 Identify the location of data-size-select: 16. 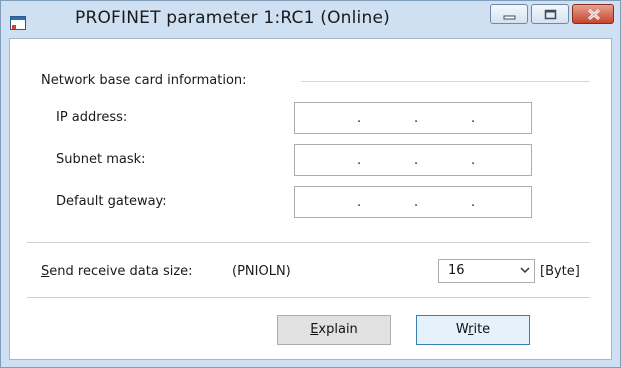
(486, 271).